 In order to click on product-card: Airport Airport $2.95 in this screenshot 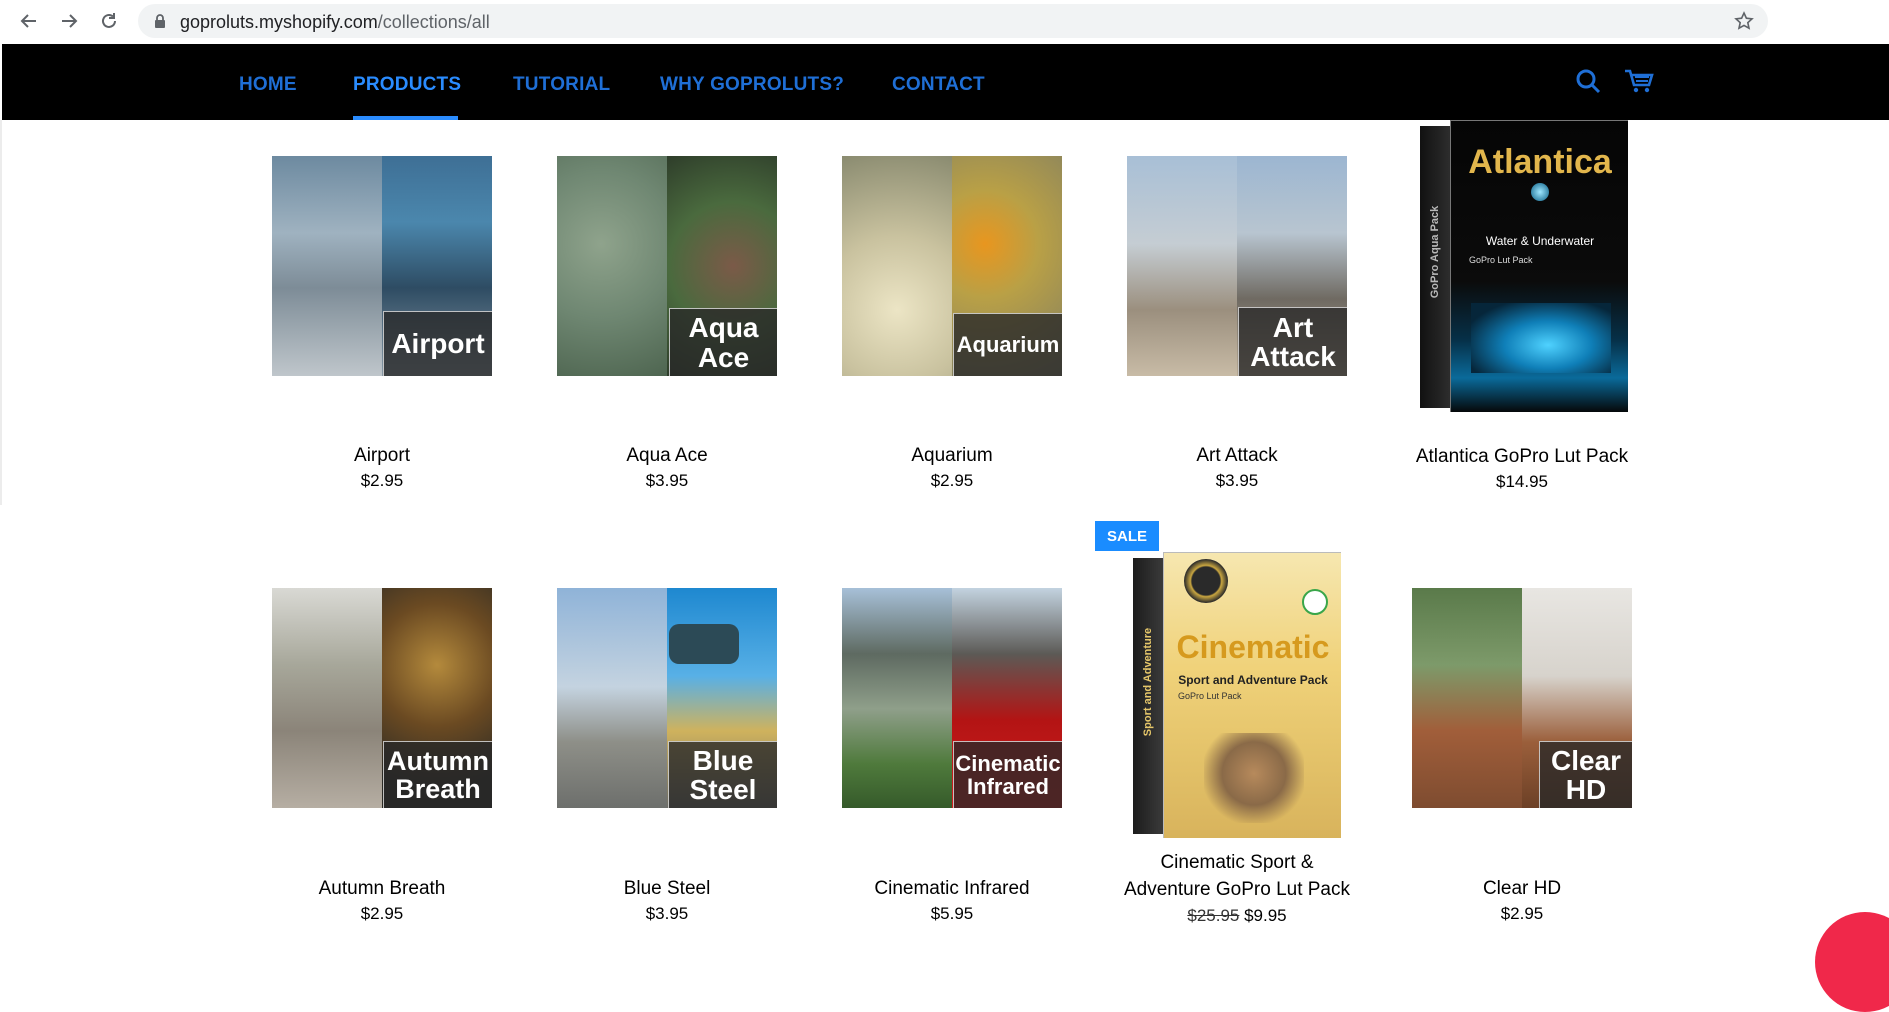, I will do `click(382, 326)`.